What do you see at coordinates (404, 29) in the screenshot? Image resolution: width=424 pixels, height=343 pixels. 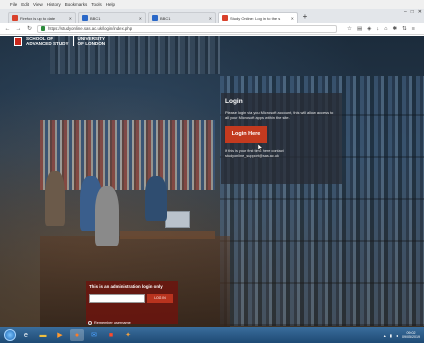 I see `sync-icon: ⇅` at bounding box center [404, 29].